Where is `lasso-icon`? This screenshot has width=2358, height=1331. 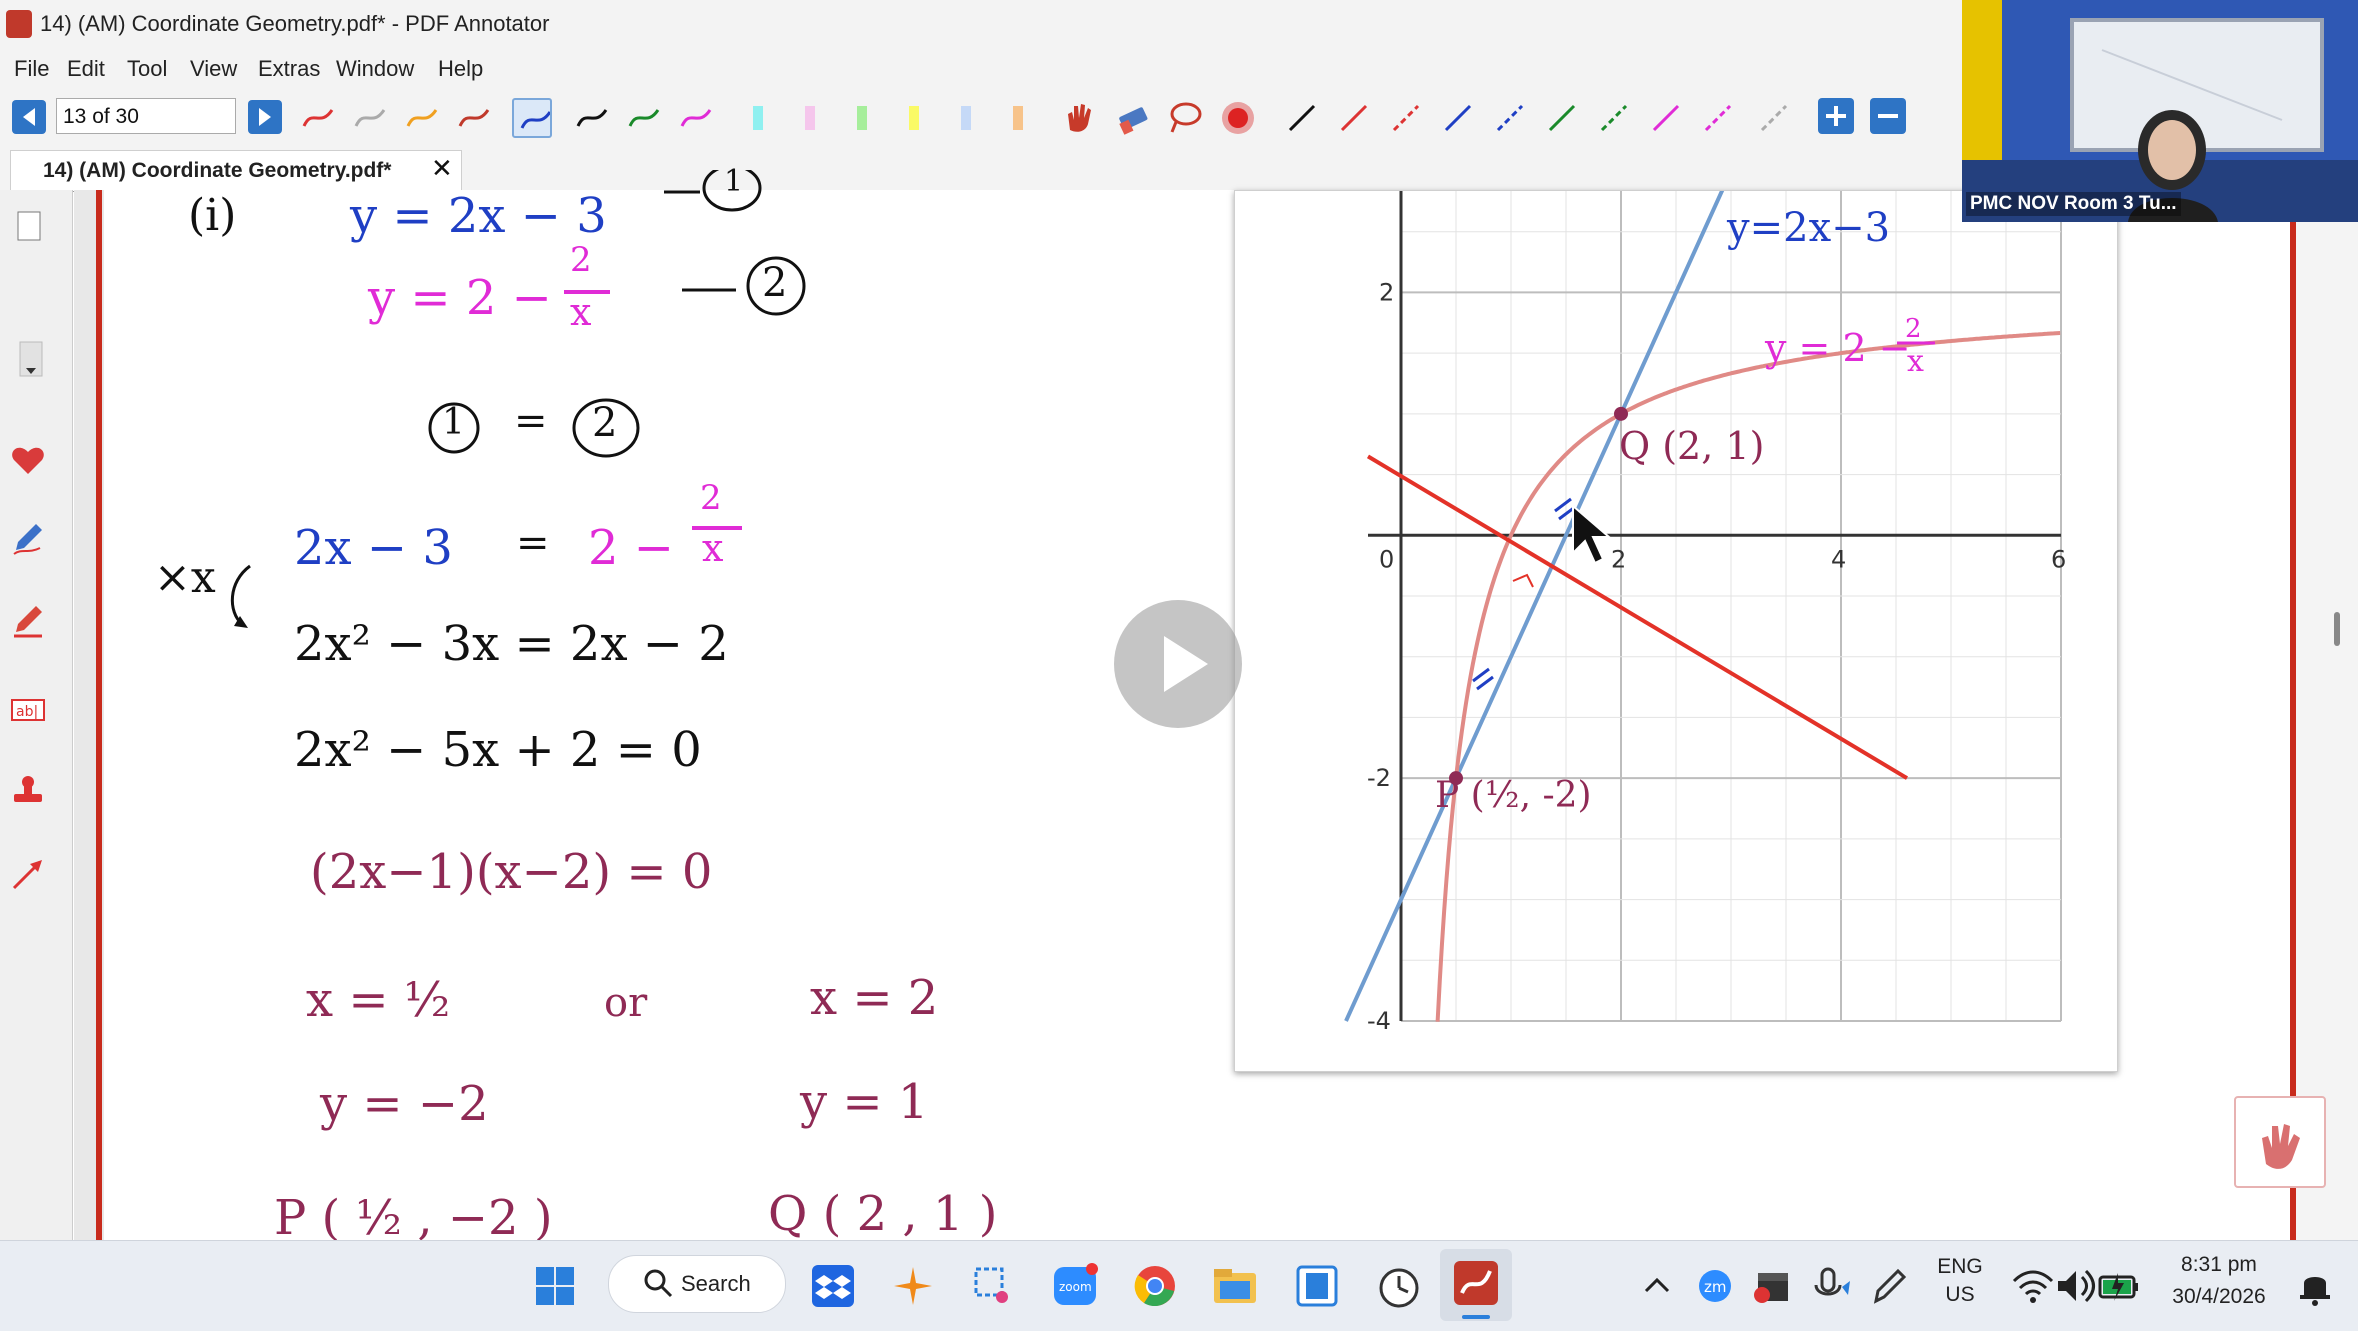 lasso-icon is located at coordinates (1184, 118).